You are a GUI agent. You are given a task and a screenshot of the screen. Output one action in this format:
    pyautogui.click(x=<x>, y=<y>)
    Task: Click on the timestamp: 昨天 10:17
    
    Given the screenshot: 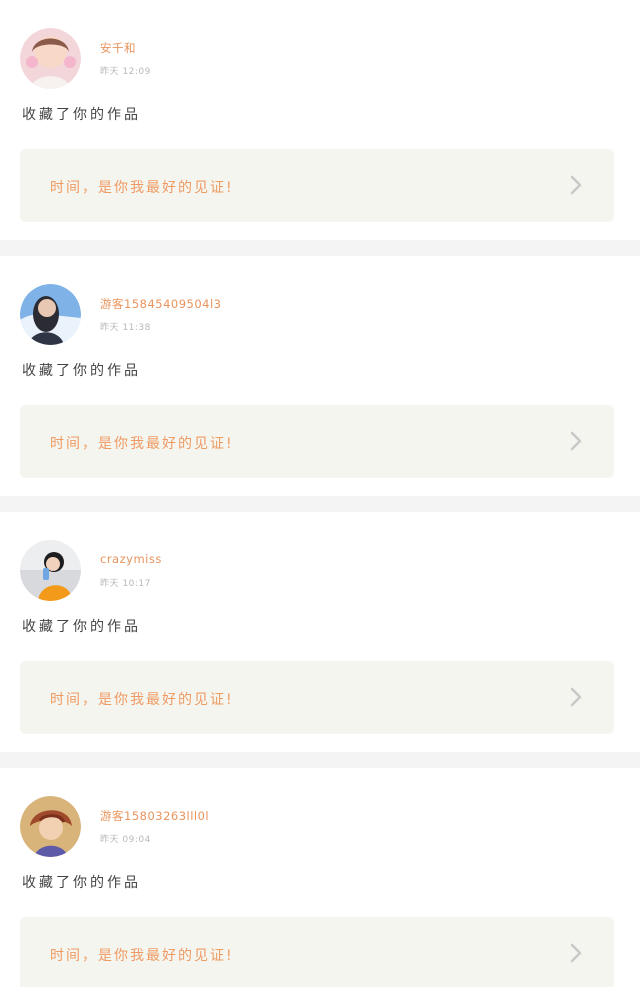 What is the action you would take?
    pyautogui.click(x=125, y=584)
    